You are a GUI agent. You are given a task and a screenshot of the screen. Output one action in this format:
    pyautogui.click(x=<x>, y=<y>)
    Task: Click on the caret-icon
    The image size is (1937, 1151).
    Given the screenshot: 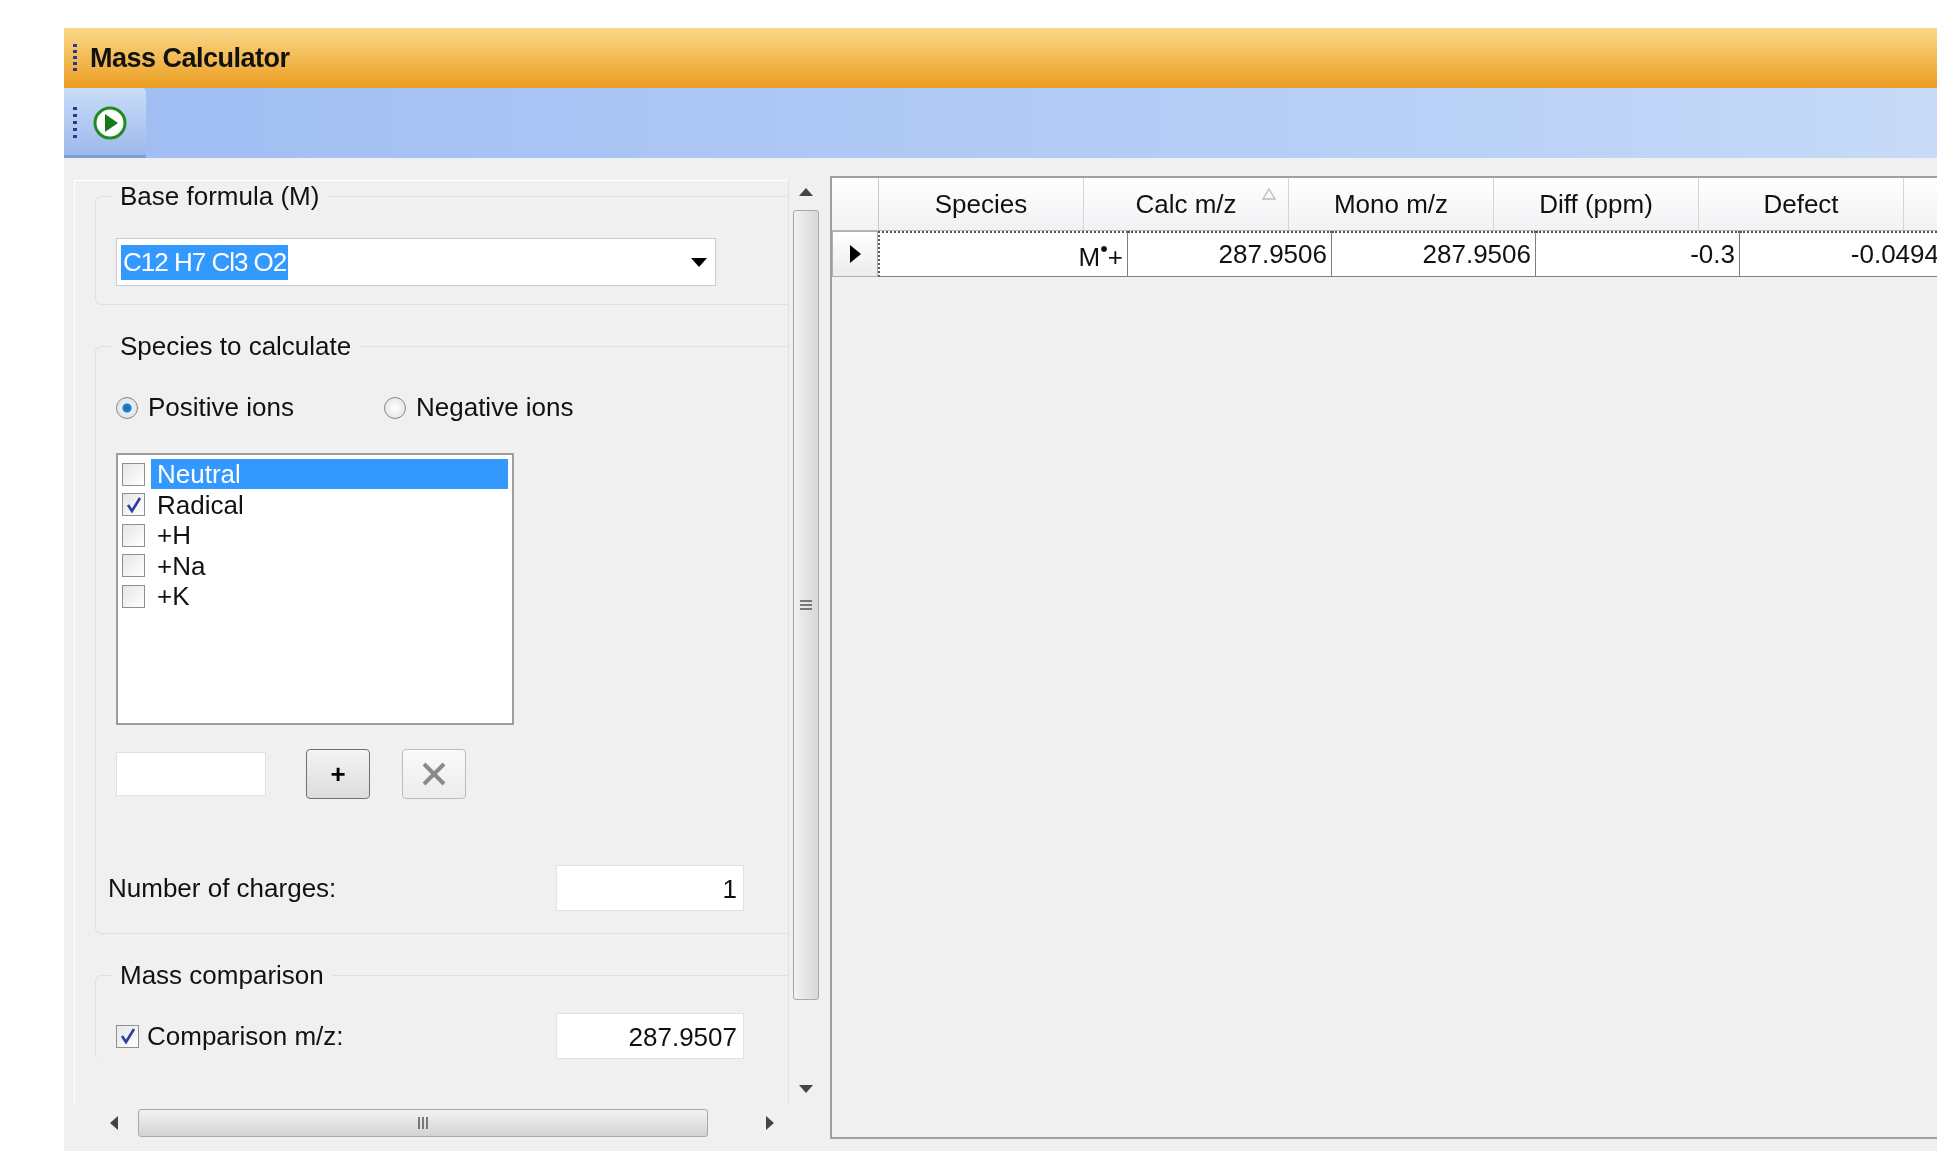 What is the action you would take?
    pyautogui.click(x=699, y=262)
    